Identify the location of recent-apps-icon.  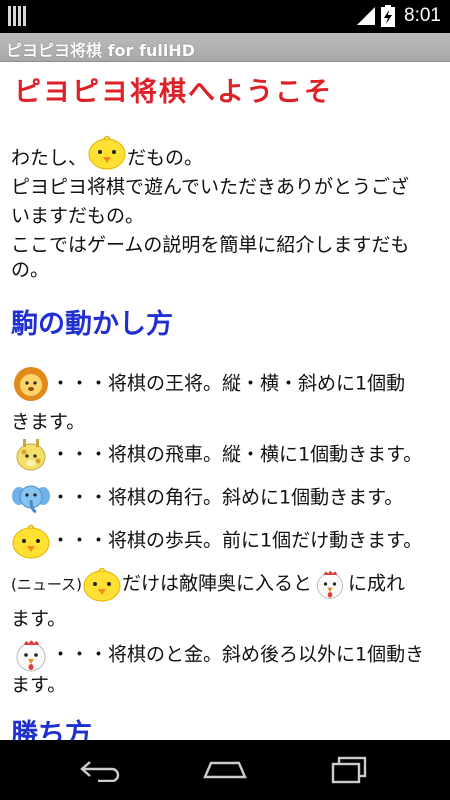
(349, 770).